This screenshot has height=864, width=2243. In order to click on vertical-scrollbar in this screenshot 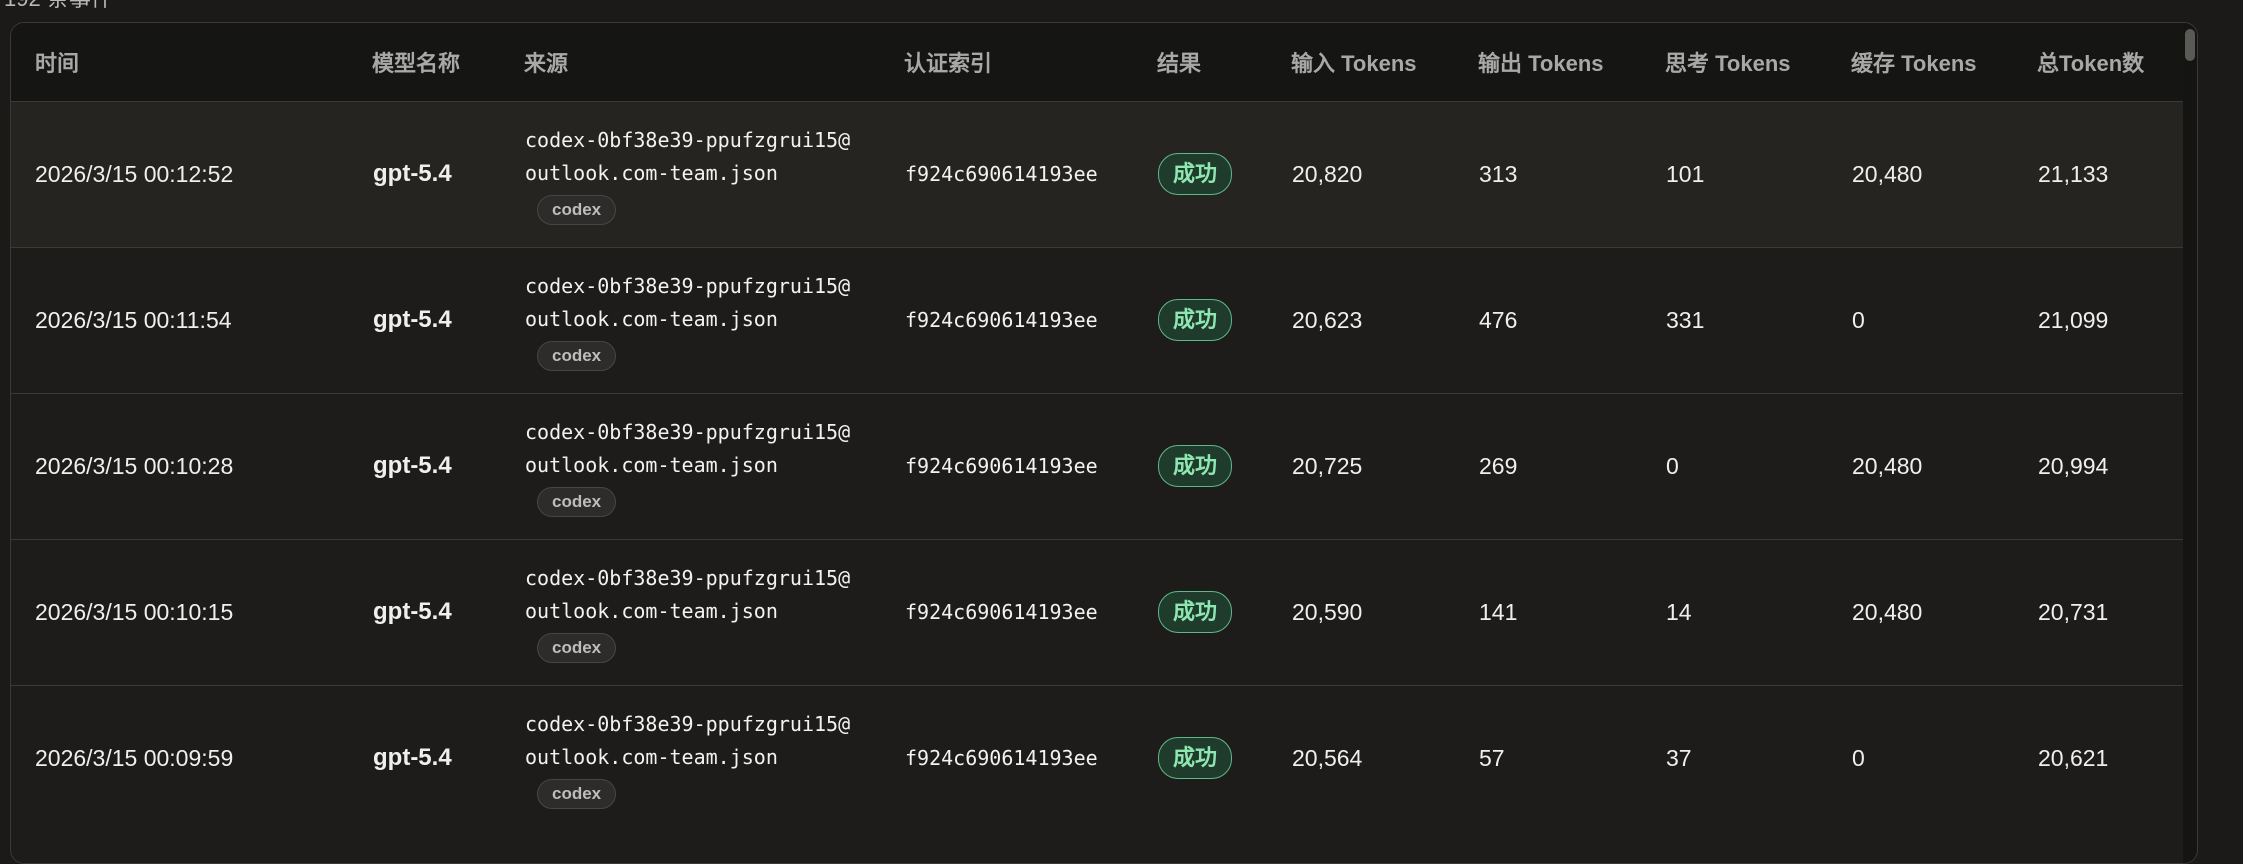, I will do `click(2190, 443)`.